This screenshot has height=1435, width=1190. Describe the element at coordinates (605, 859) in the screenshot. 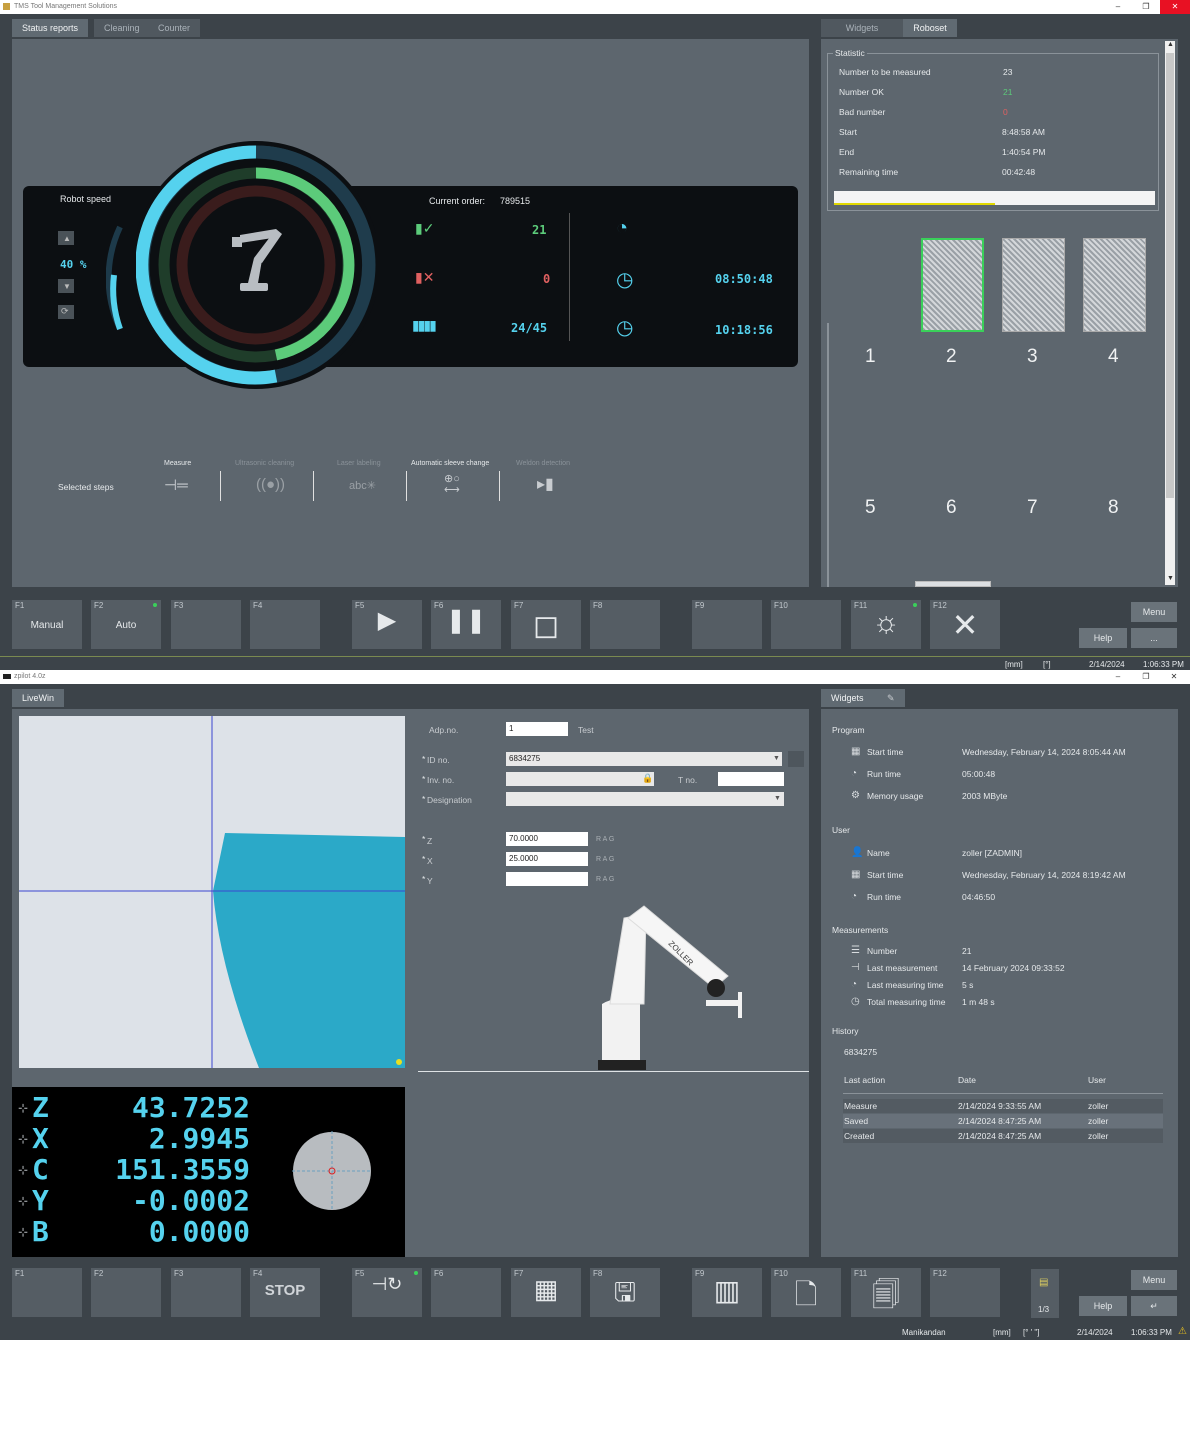

I see `x-rag: R A G` at that location.